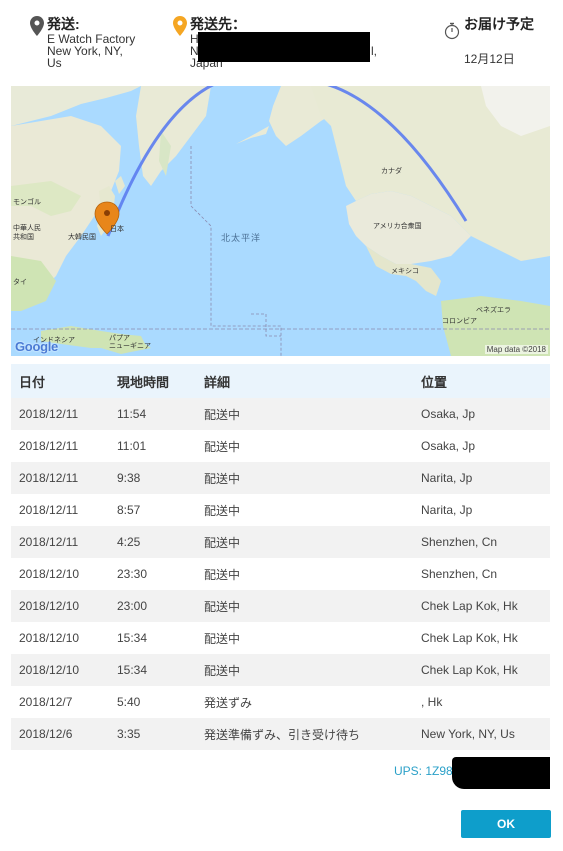 Image resolution: width=563 pixels, height=851 pixels. What do you see at coordinates (129, 734) in the screenshot?
I see `cell-time: 3:35` at bounding box center [129, 734].